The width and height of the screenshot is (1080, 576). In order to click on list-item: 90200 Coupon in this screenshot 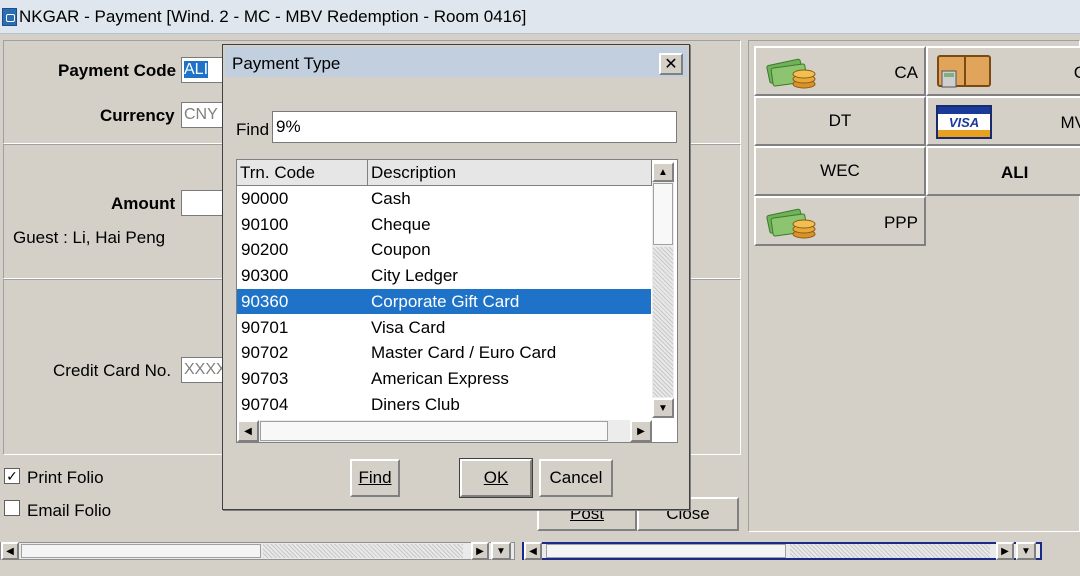, I will do `click(444, 250)`.